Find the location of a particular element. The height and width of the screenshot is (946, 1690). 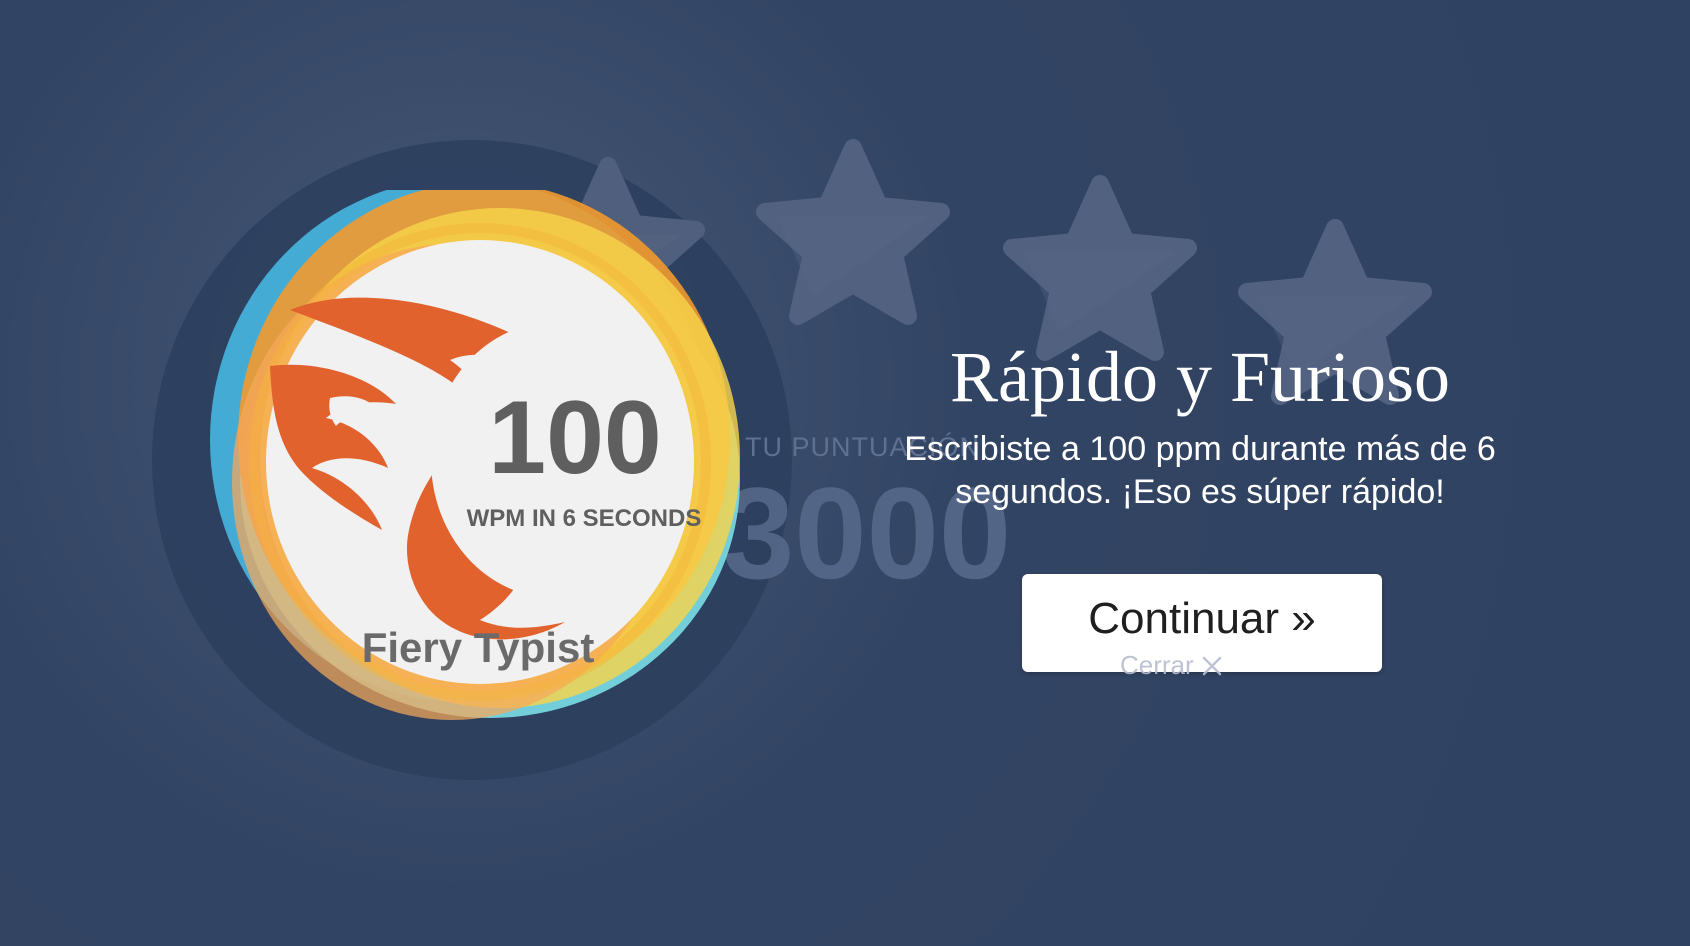

badge-name: Fiery Typist is located at coordinates (478, 647).